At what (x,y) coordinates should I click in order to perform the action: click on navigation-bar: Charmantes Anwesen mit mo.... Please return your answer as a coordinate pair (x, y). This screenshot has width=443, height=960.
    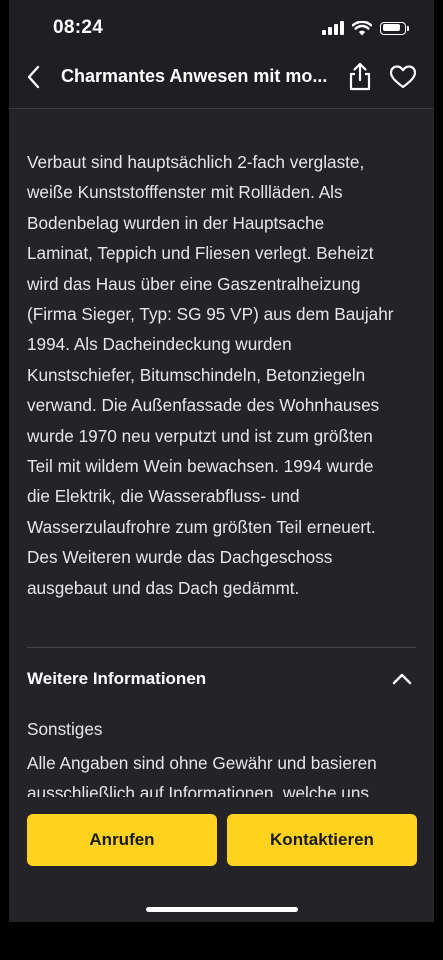
    Looking at the image, I should click on (221, 80).